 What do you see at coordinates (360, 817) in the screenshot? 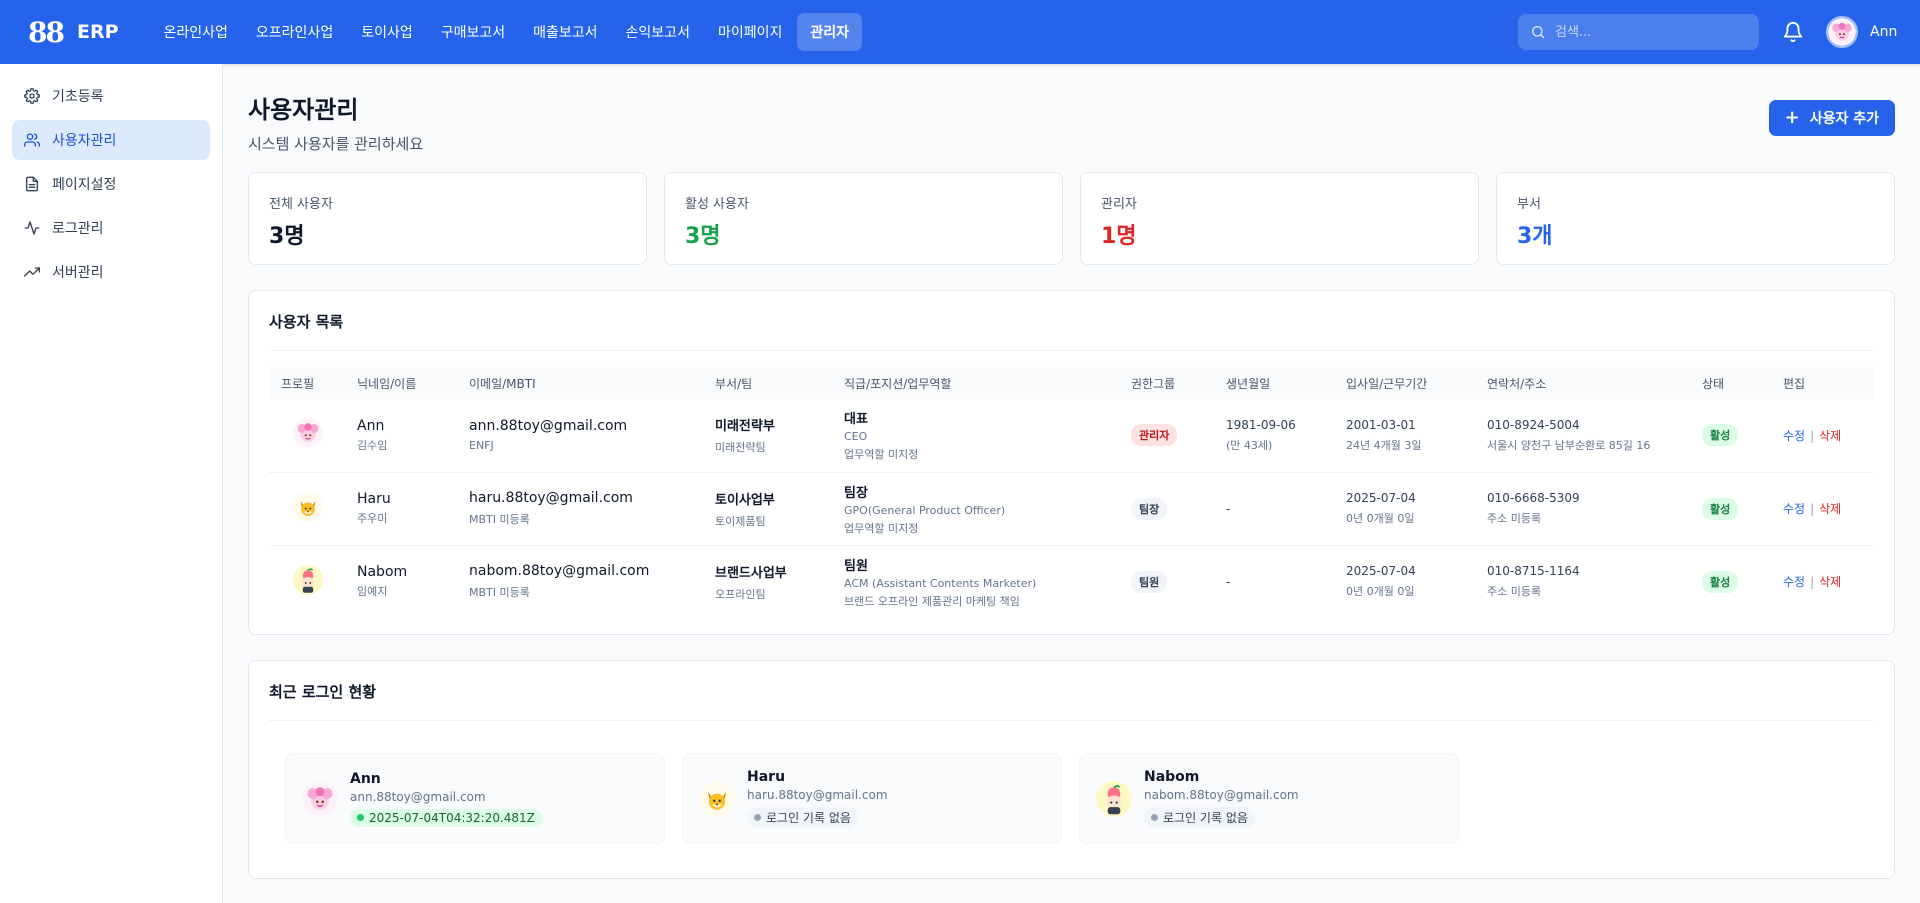
I see `status-dot-icon` at bounding box center [360, 817].